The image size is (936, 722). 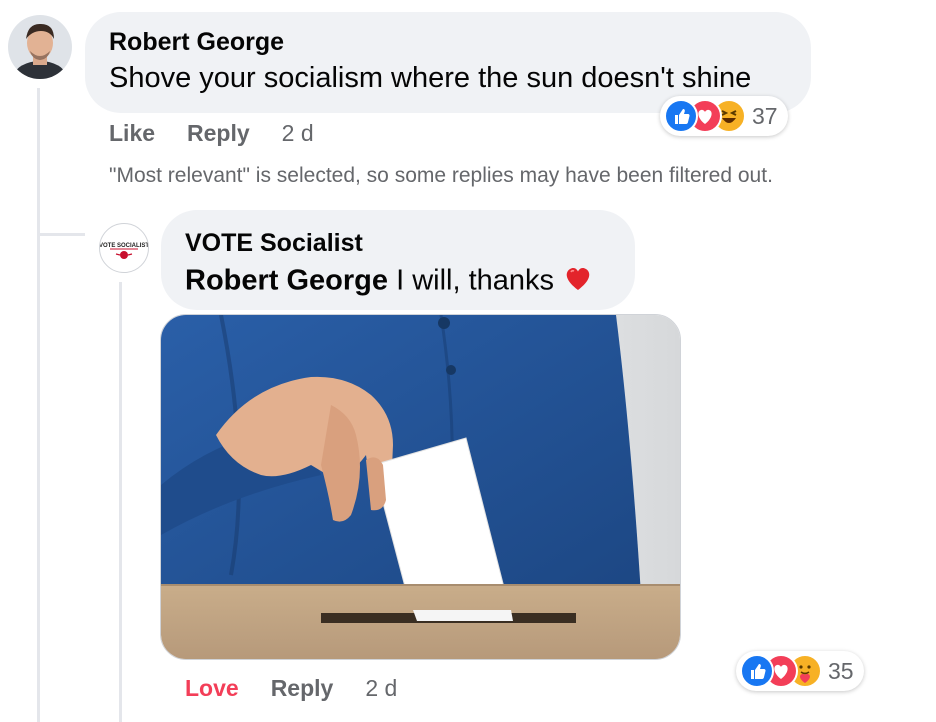 I want to click on avatar-robert-george, so click(x=40, y=47).